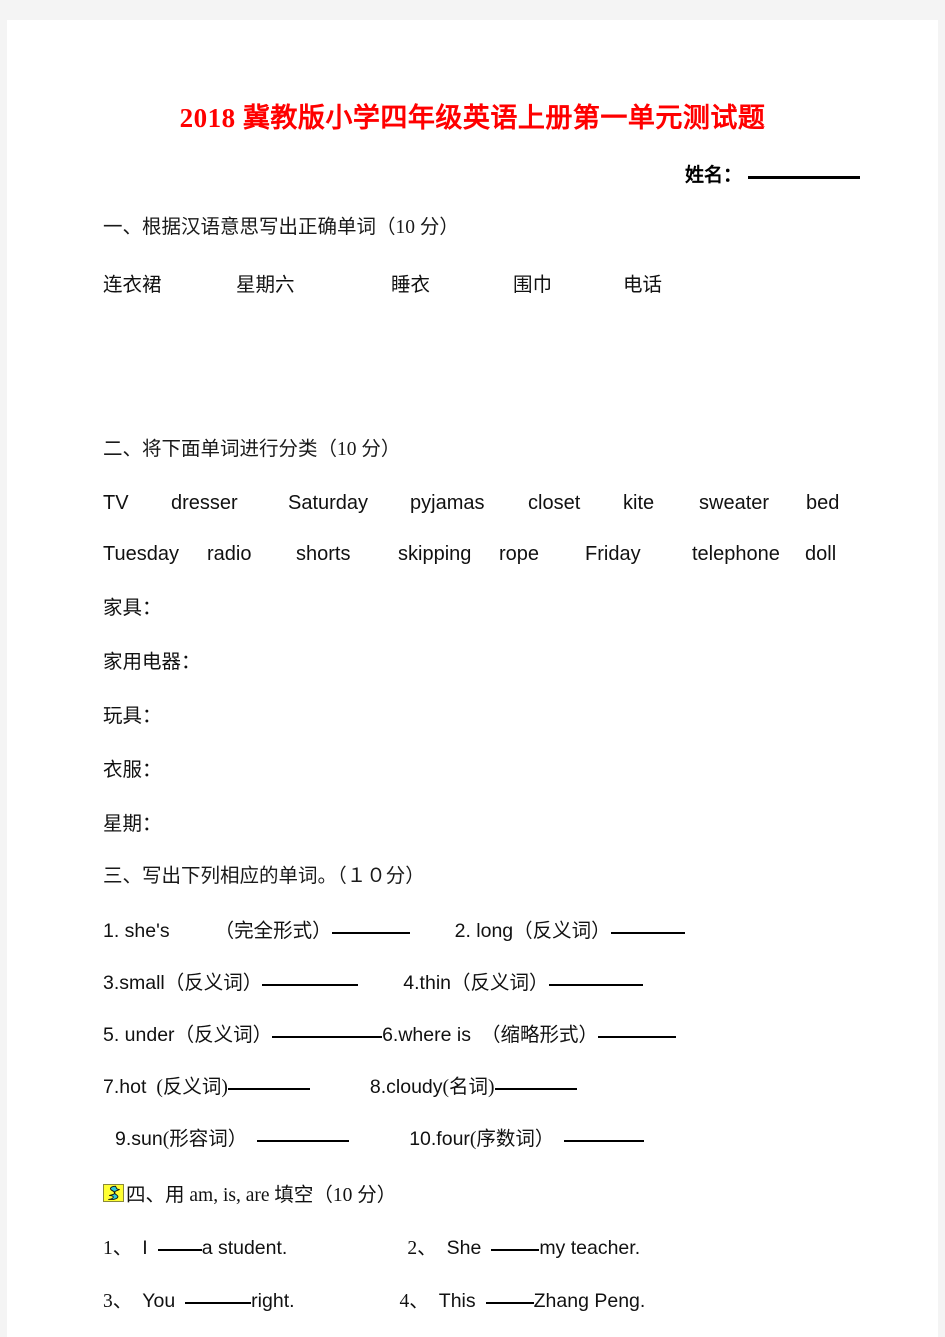 The height and width of the screenshot is (1337, 945). Describe the element at coordinates (554, 503) in the screenshot. I see `wordbank-item: closet` at that location.